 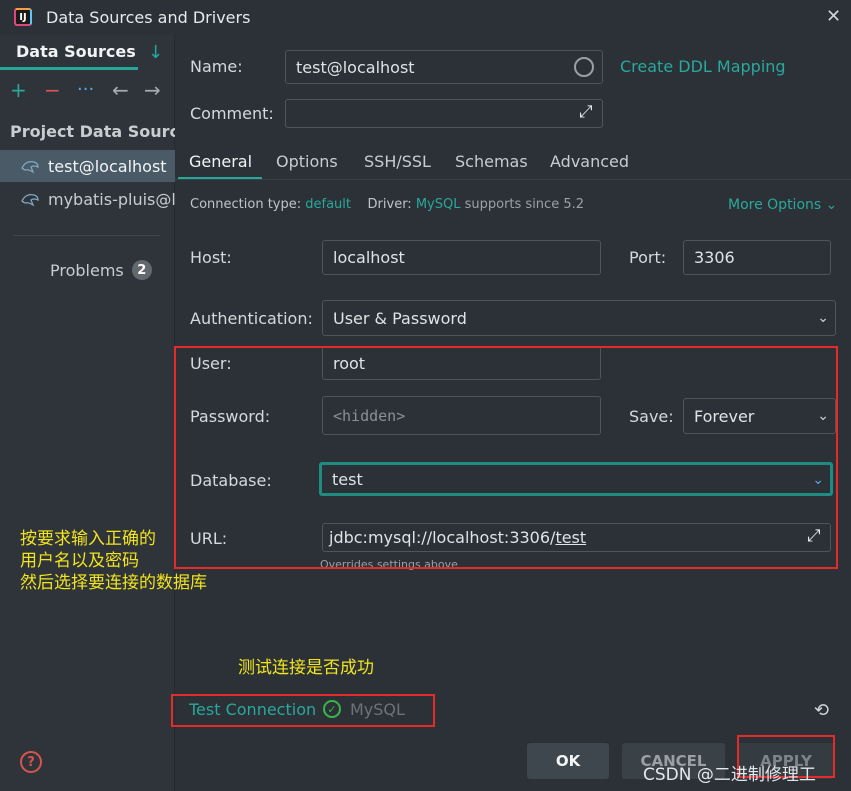 What do you see at coordinates (220, 166) in the screenshot?
I see `tab-general: General` at bounding box center [220, 166].